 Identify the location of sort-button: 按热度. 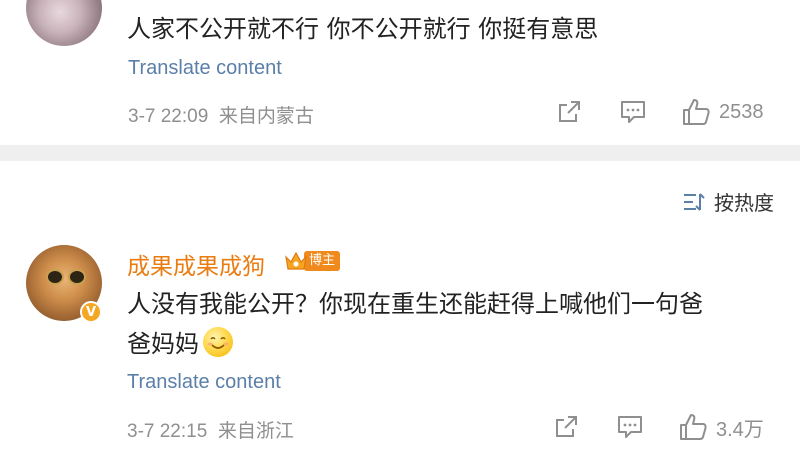
(728, 201).